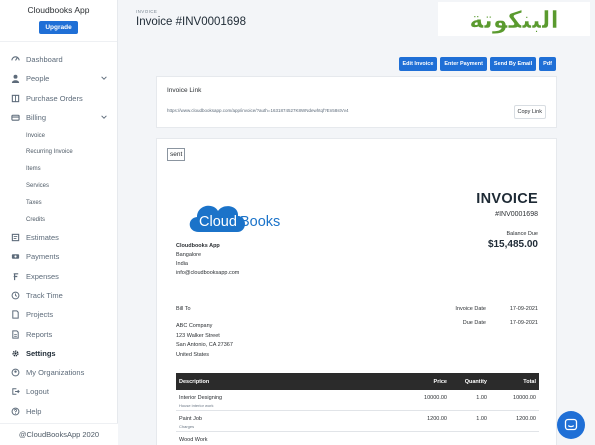 The image size is (595, 445). I want to click on sidebar-item-my-organizations: My Organizations, so click(59, 372).